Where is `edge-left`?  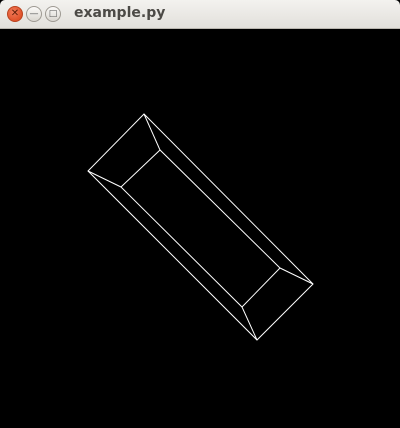 edge-left is located at coordinates (104, 179).